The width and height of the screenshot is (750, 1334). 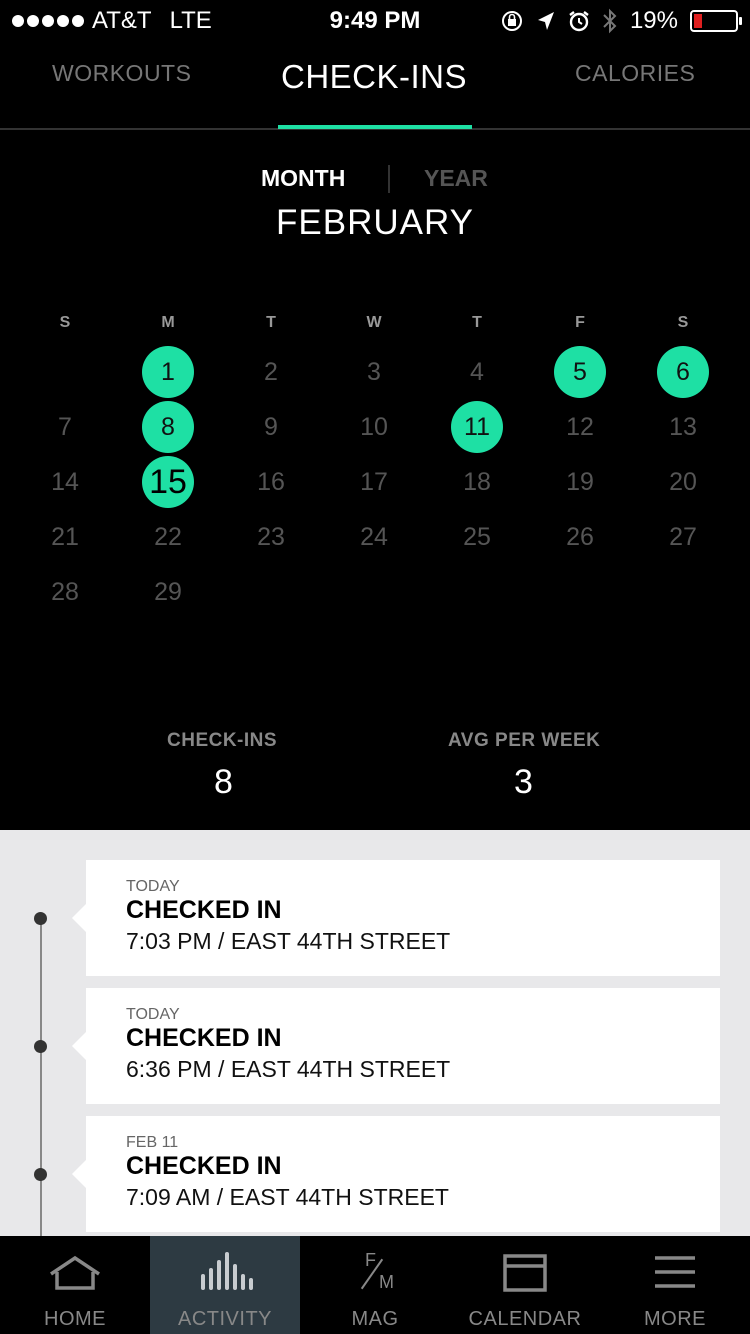 What do you see at coordinates (456, 178) in the screenshot?
I see `toggle-year: YEAR` at bounding box center [456, 178].